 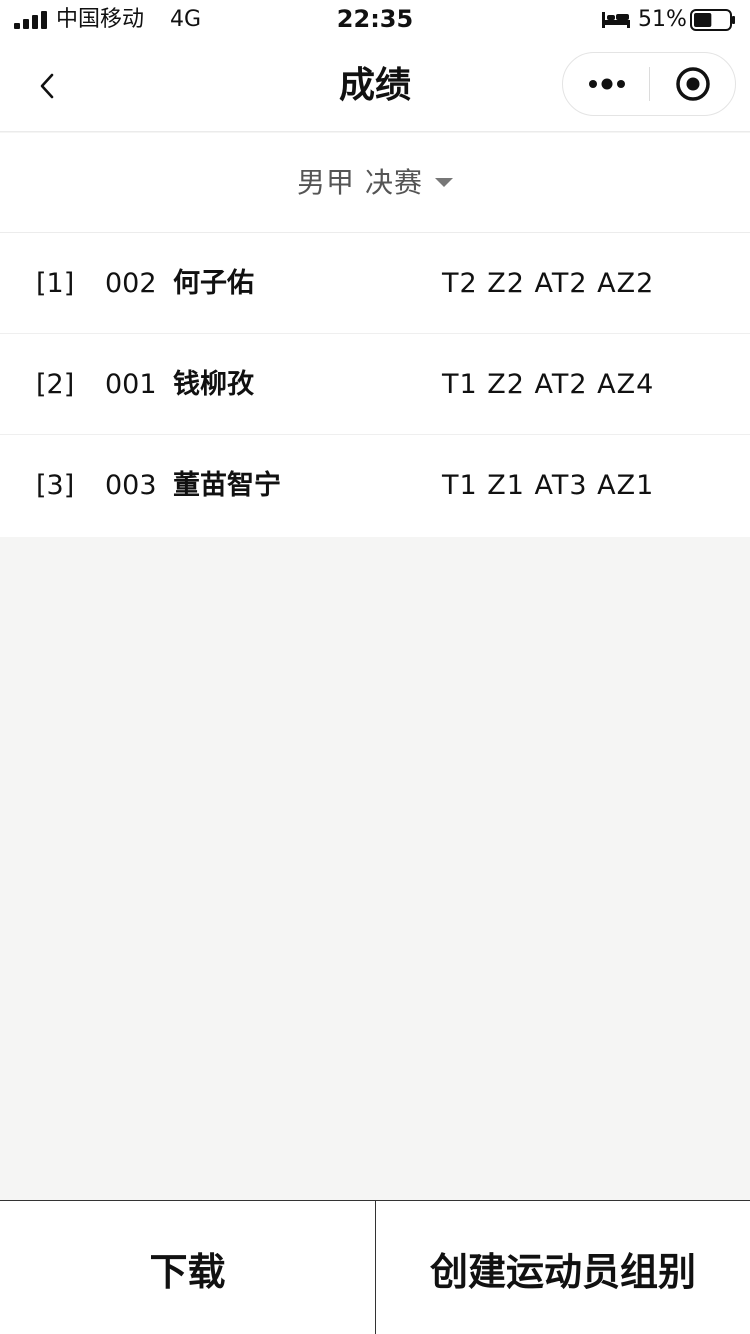 What do you see at coordinates (186, 19) in the screenshot?
I see `network-type: 4G` at bounding box center [186, 19].